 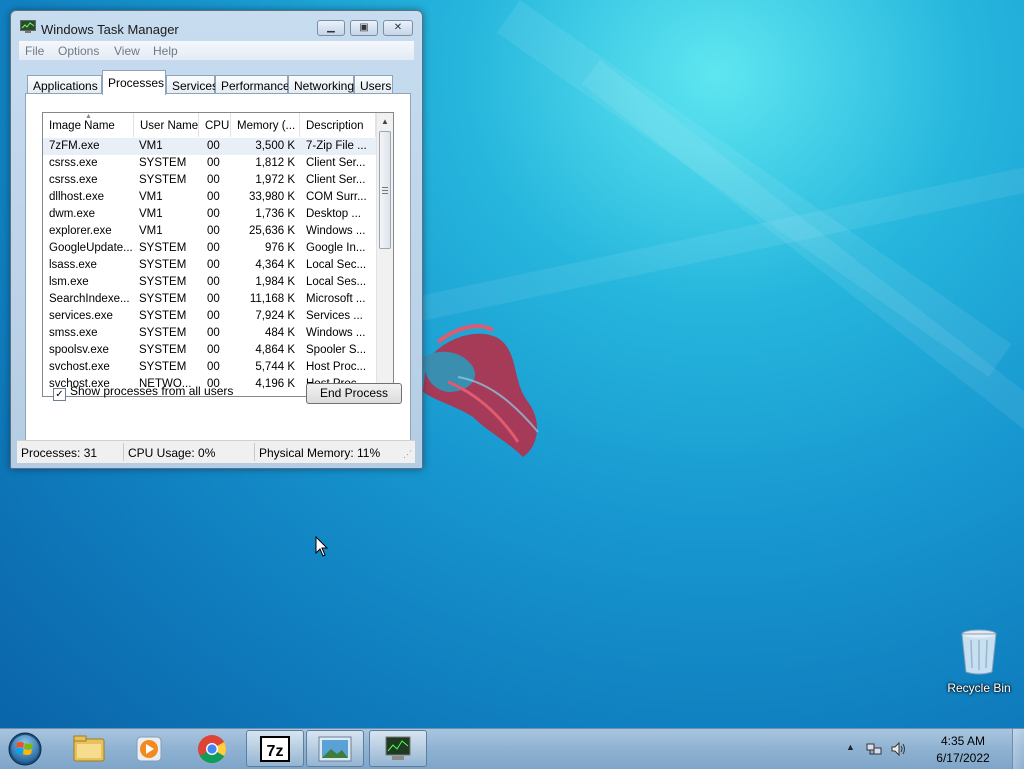 I want to click on show-all-users-checkbox-row: ✓ Show processes from all users, so click(x=143, y=392).